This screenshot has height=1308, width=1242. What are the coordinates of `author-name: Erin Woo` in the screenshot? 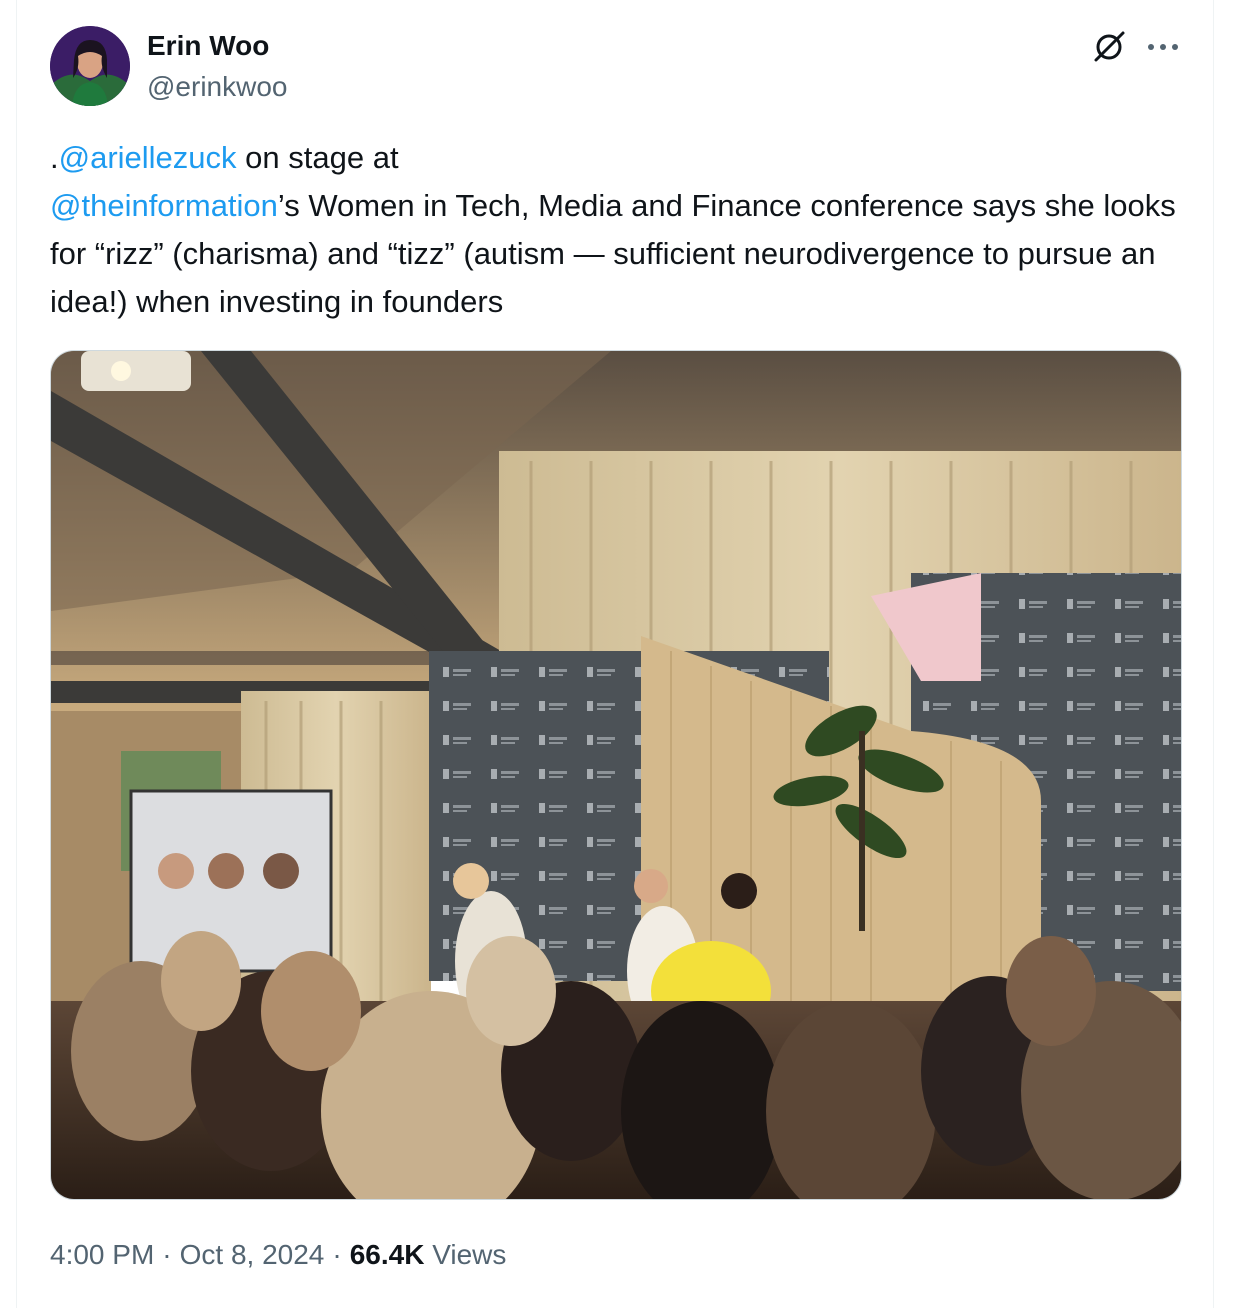 It's located at (208, 46).